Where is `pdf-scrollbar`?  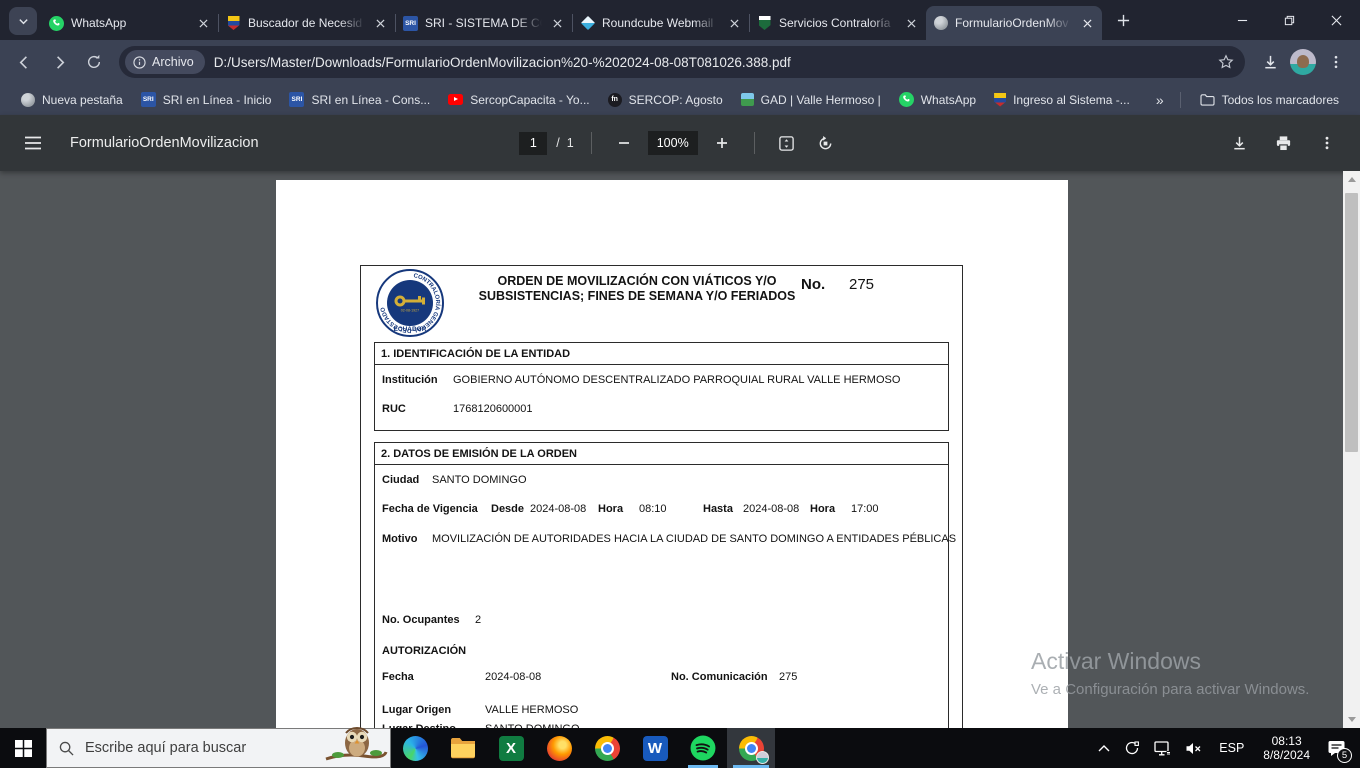
pdf-scrollbar is located at coordinates (1351, 449).